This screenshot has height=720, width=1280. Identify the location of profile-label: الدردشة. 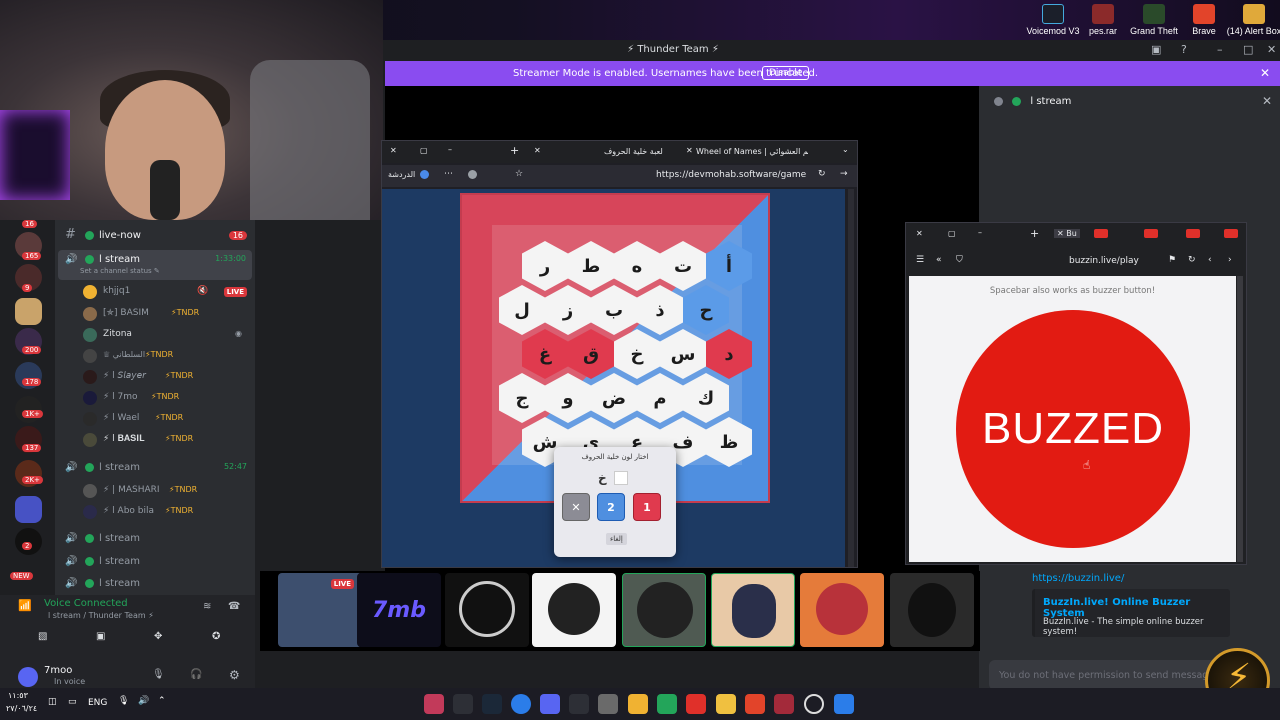
(401, 174).